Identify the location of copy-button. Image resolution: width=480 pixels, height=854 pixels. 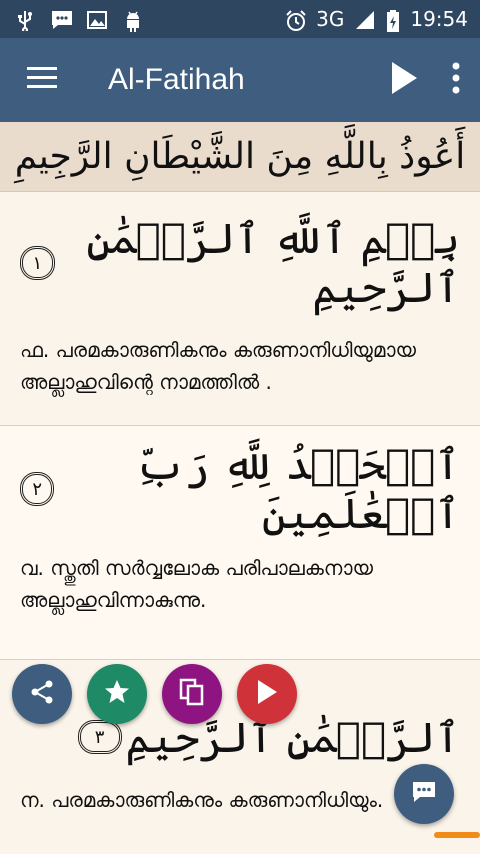
(192, 694).